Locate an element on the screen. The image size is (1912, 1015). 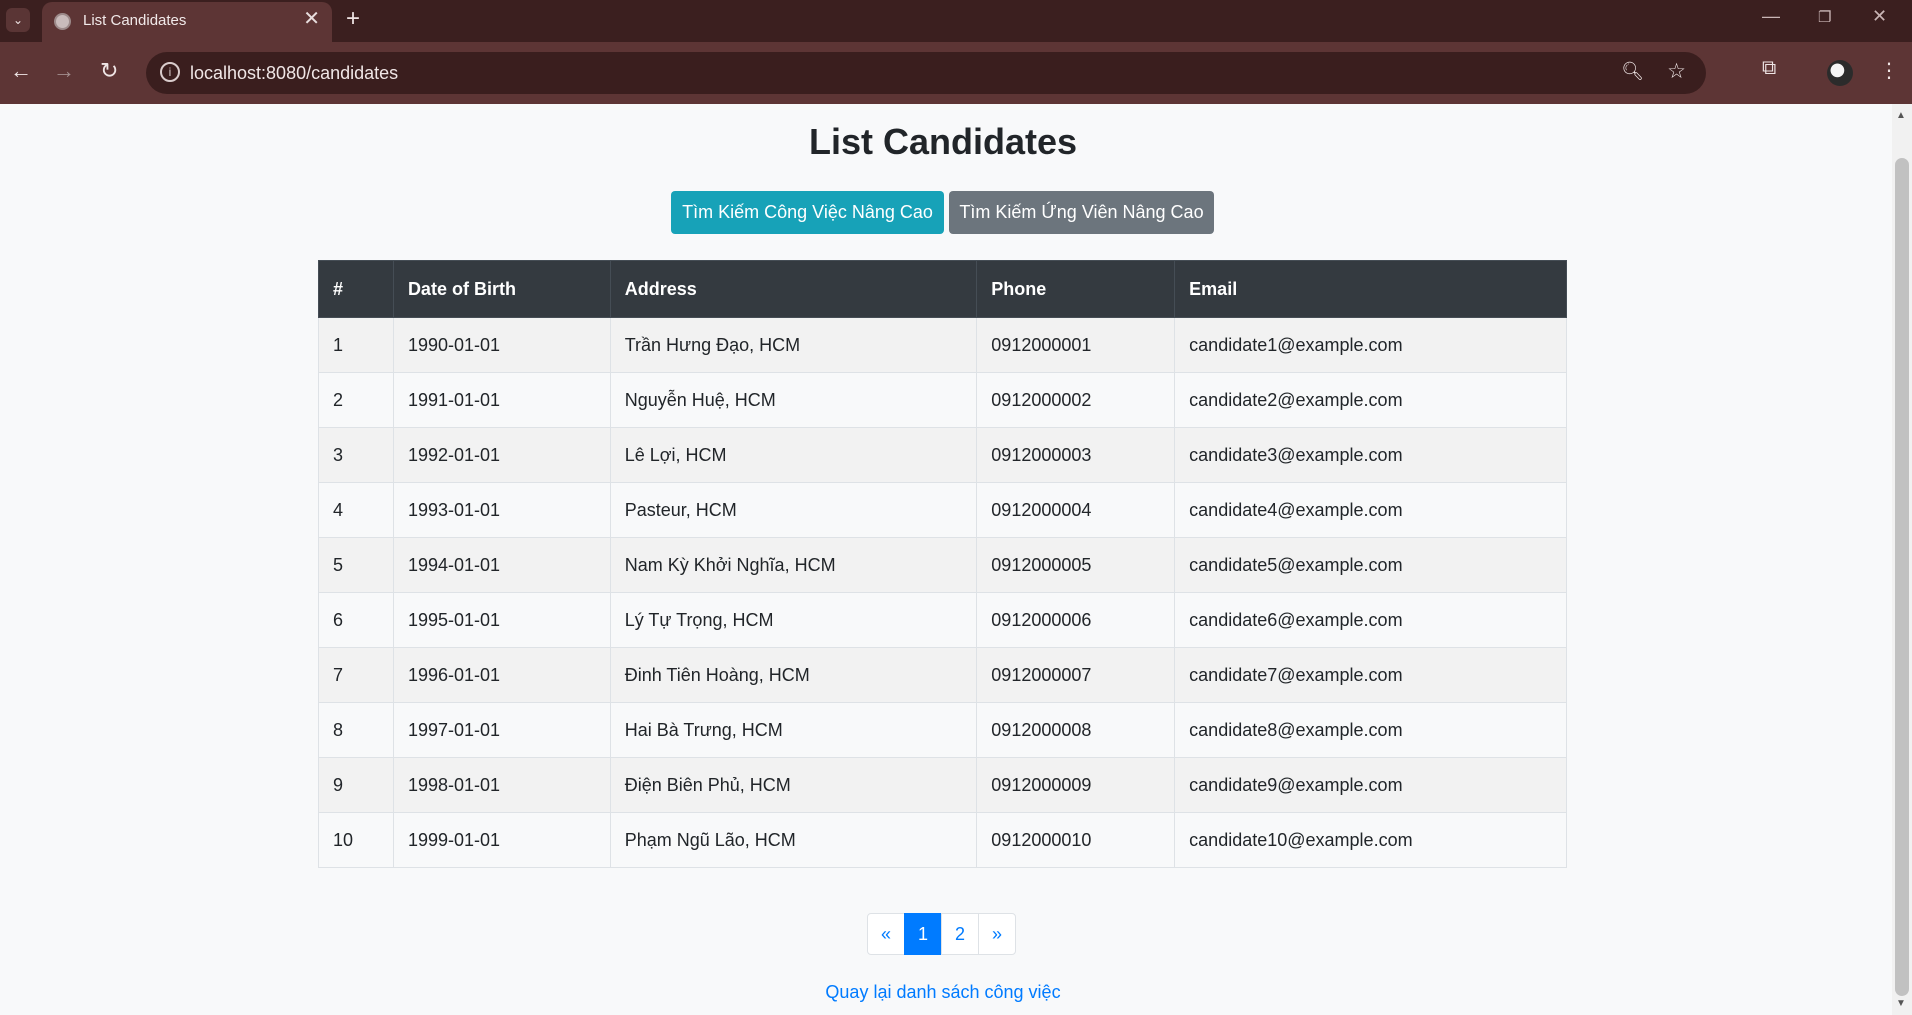
cell-index: 2 is located at coordinates (356, 400).